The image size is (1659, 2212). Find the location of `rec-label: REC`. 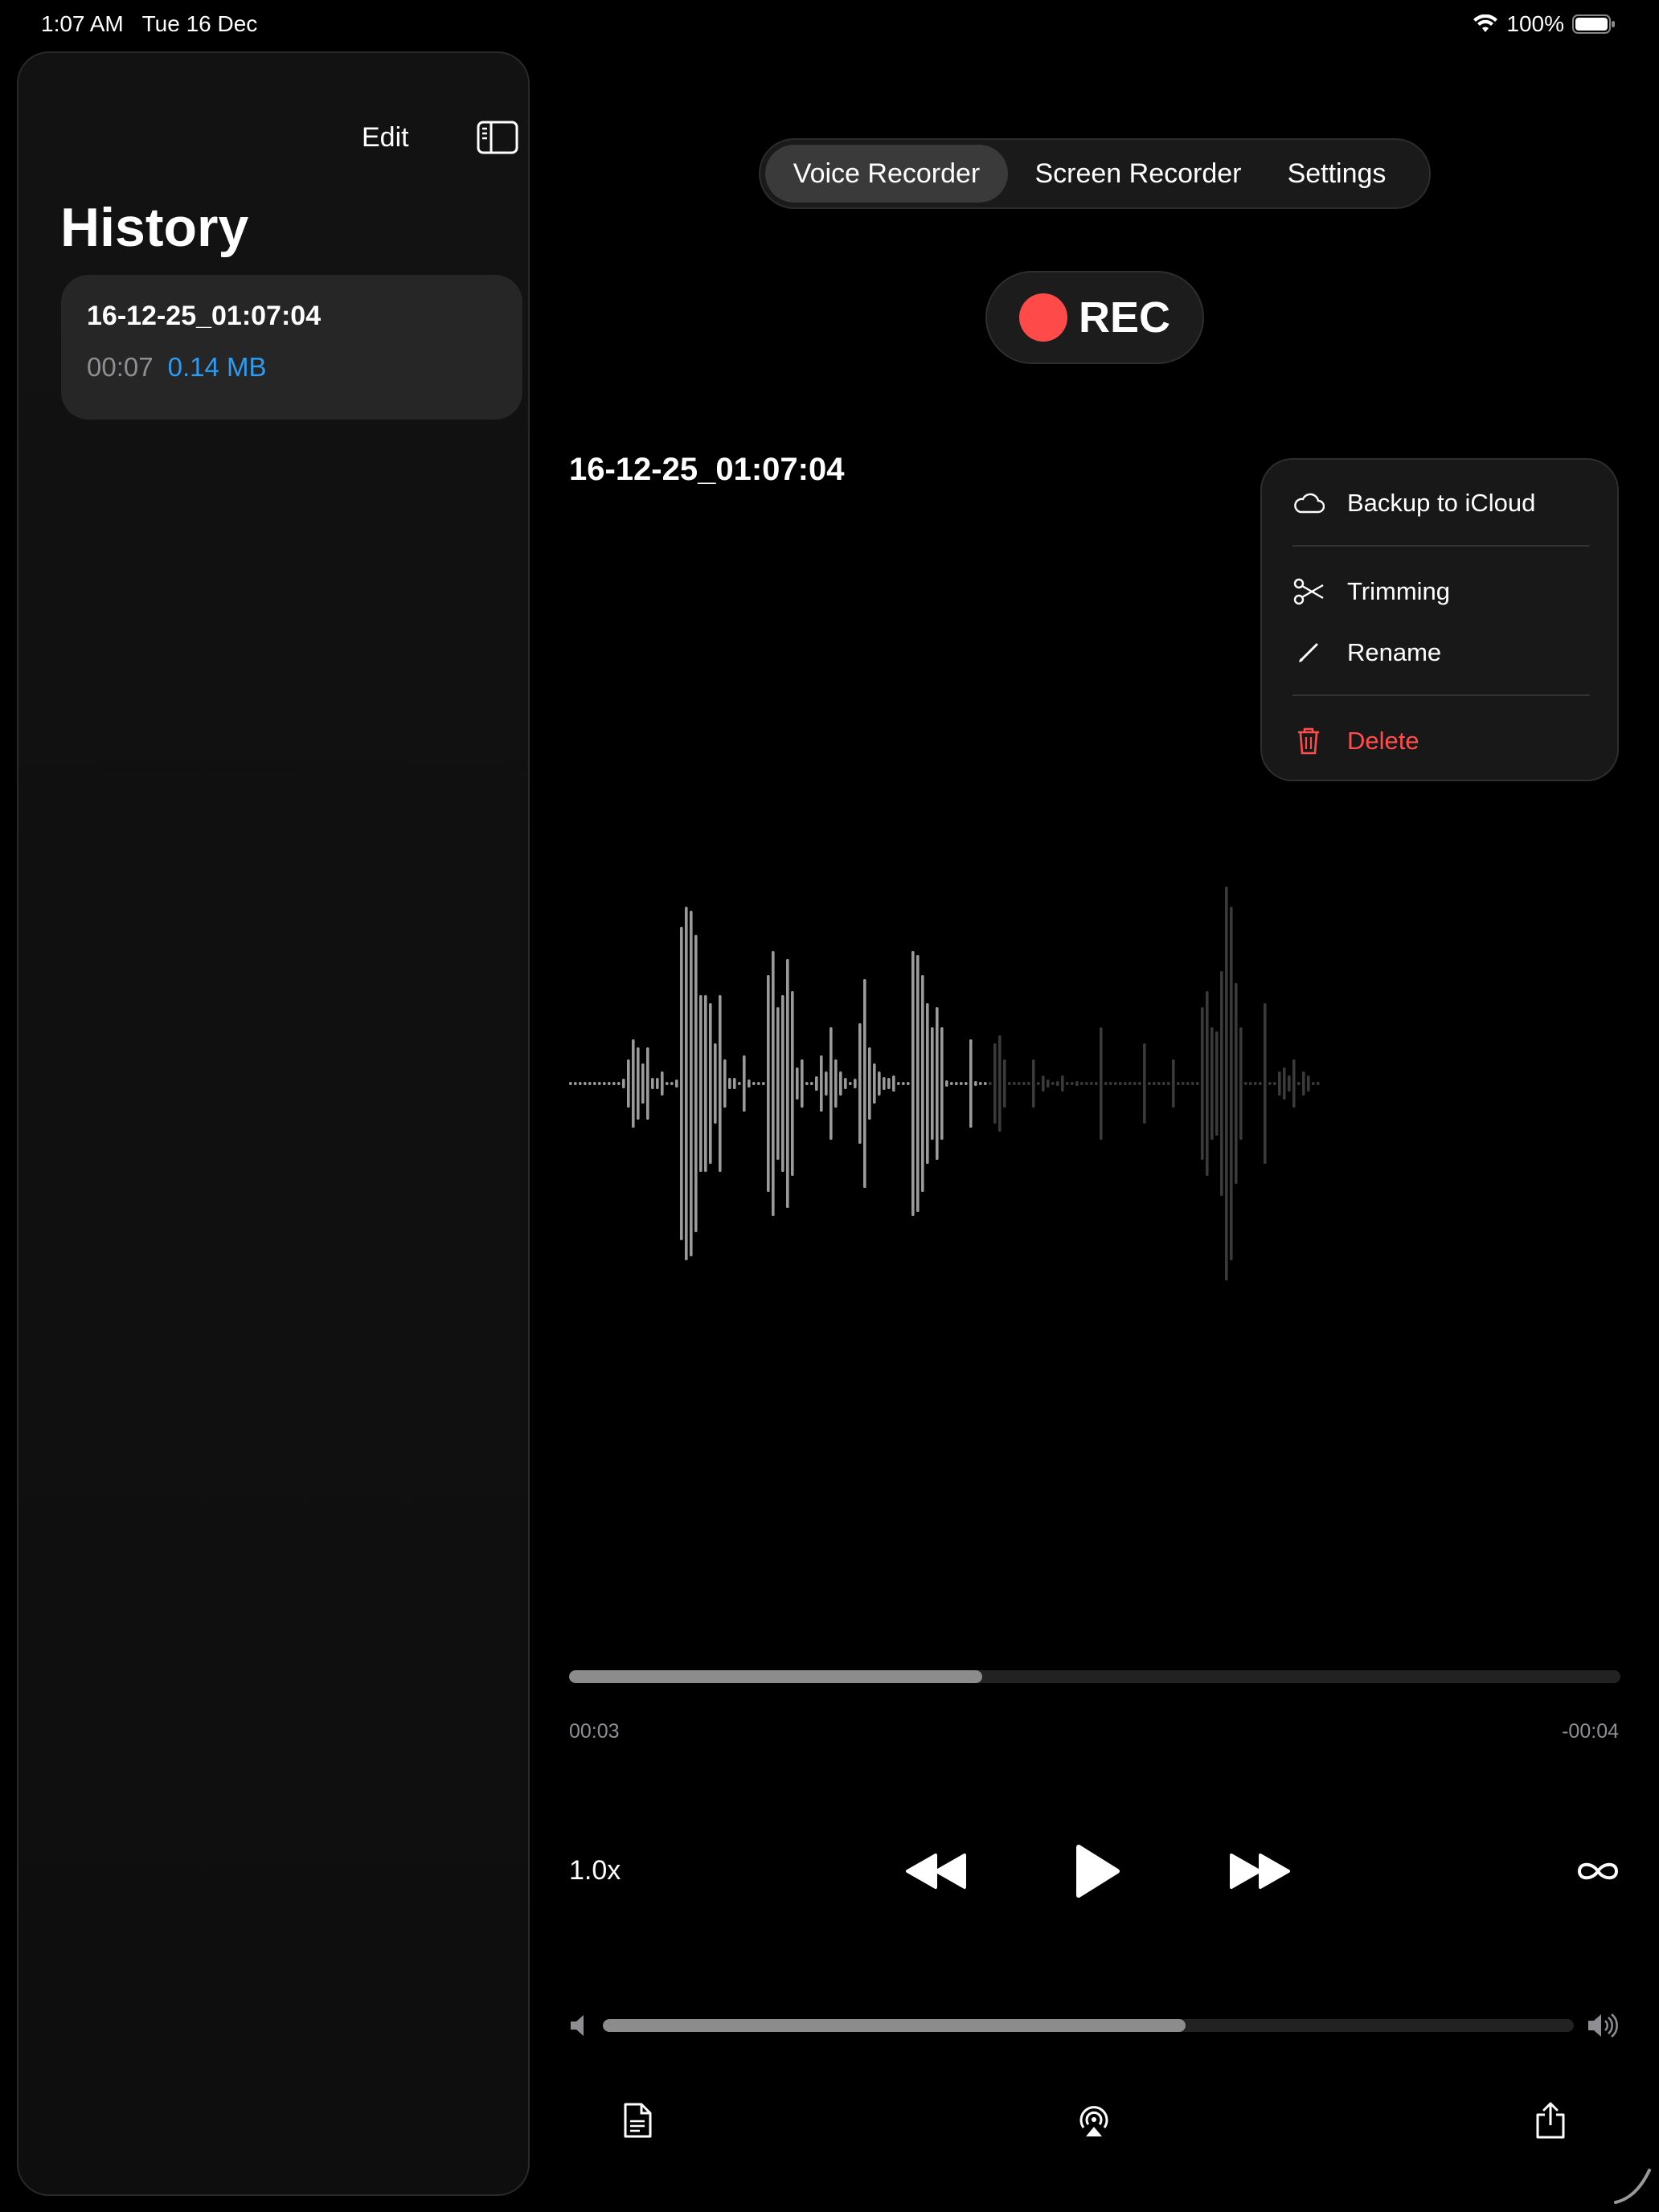

rec-label: REC is located at coordinates (1124, 317).